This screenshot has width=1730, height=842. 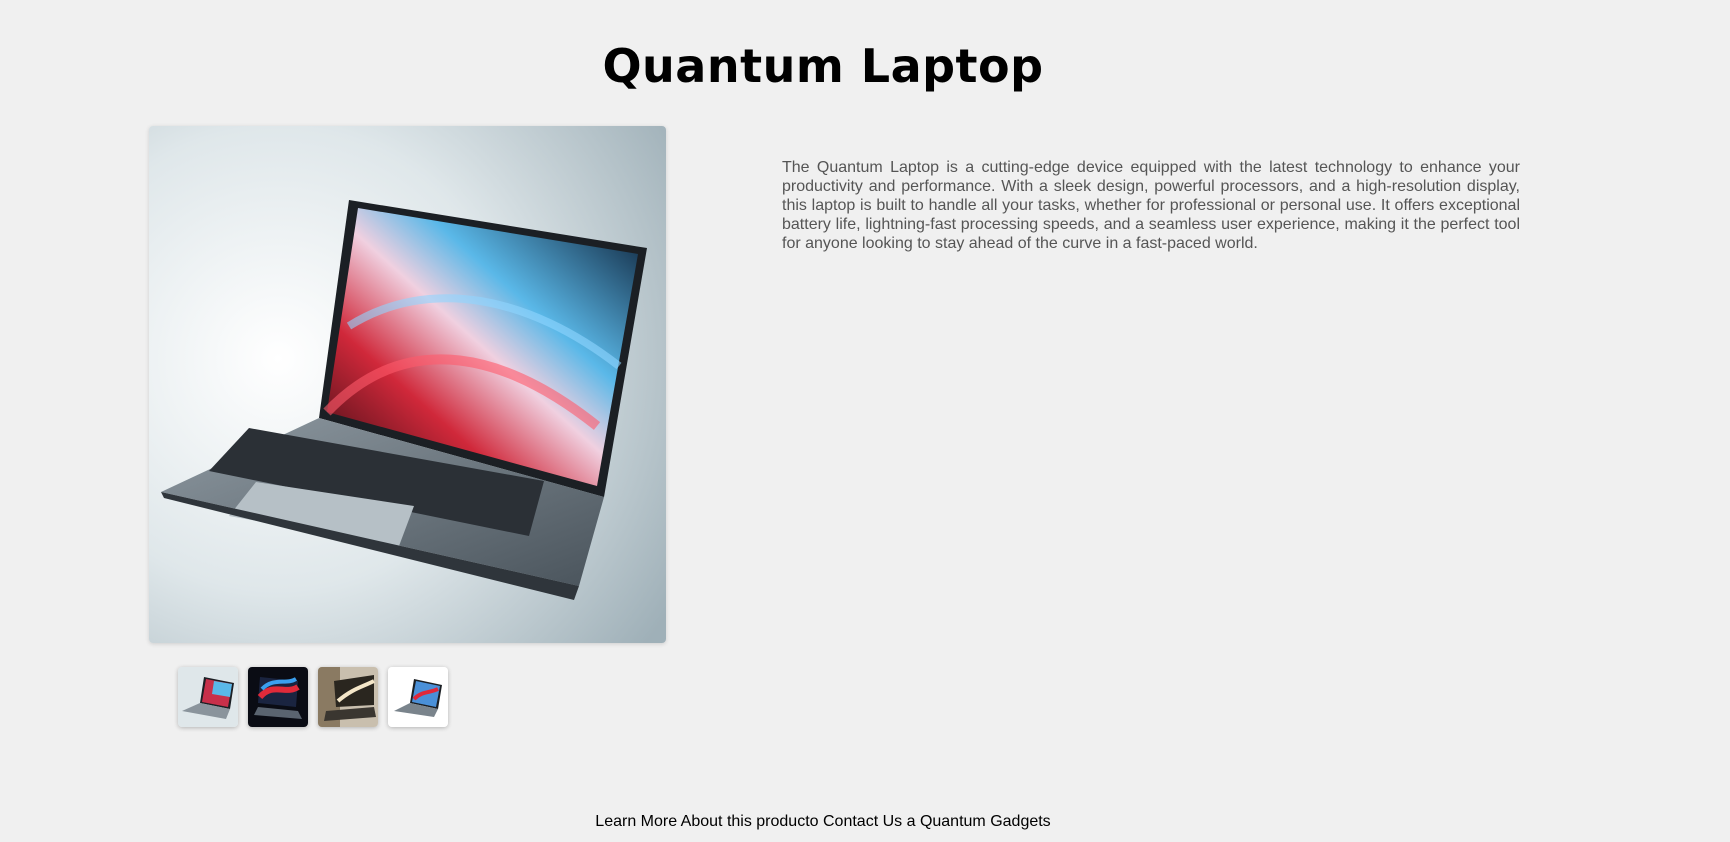 What do you see at coordinates (823, 66) in the screenshot?
I see `page-title: Quantum Laptop` at bounding box center [823, 66].